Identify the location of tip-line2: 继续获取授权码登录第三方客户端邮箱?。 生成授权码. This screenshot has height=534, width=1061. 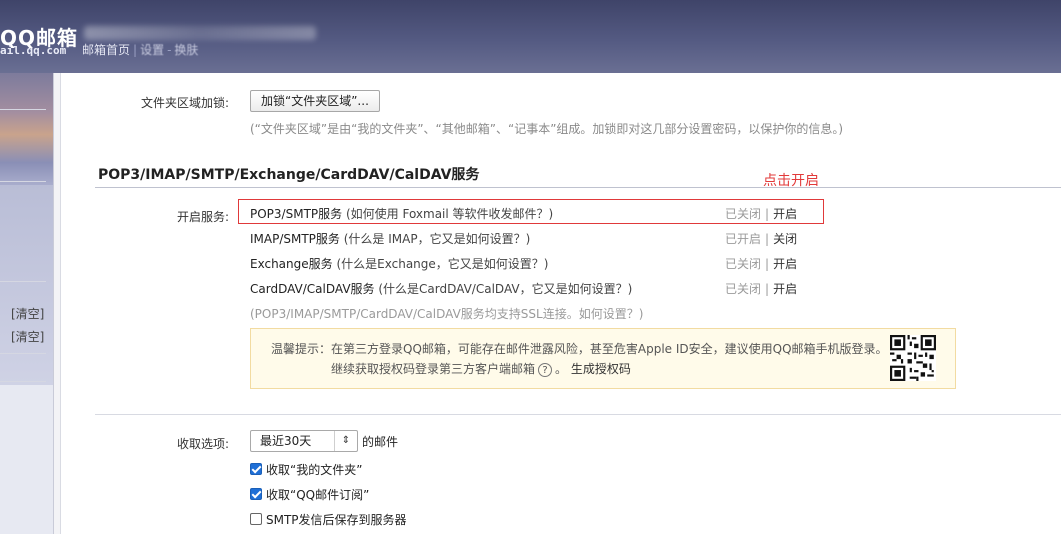
(481, 368).